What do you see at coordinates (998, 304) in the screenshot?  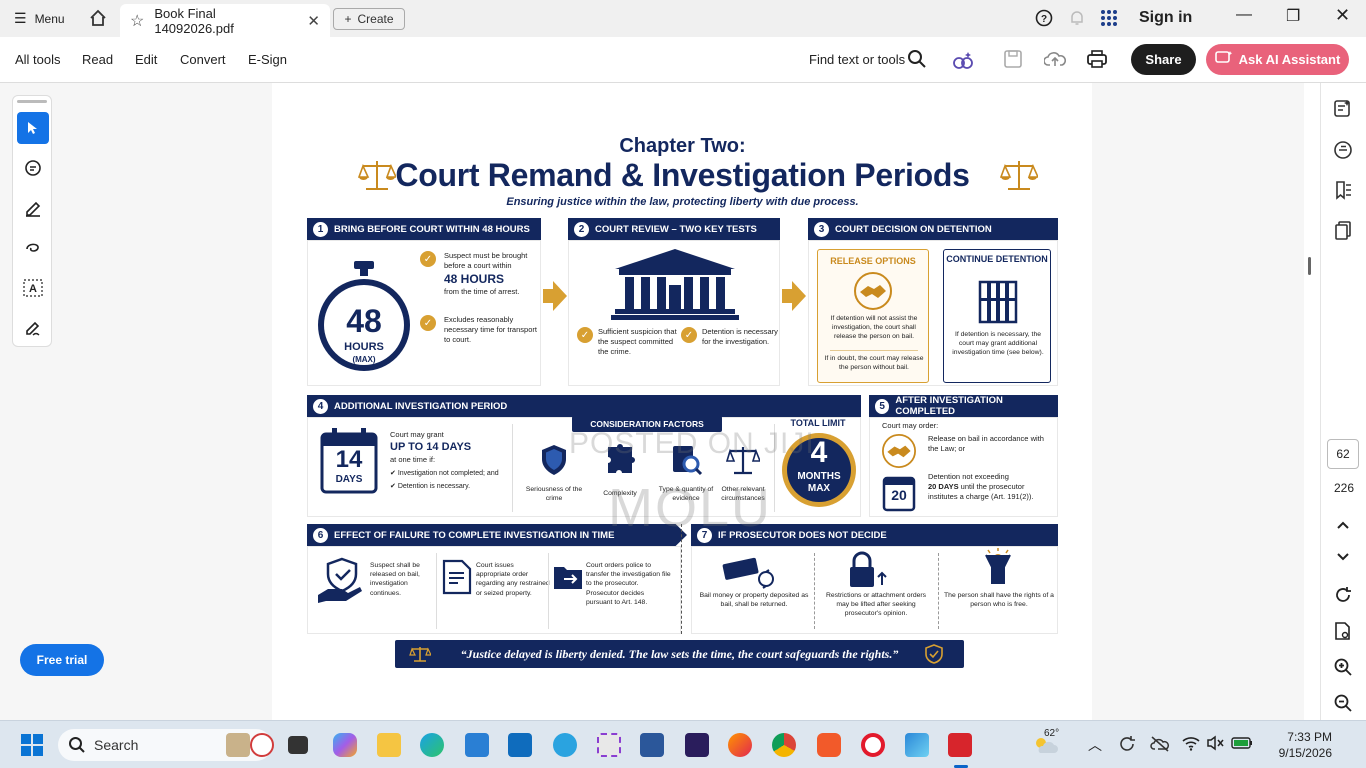 I see `prison-bars-icon` at bounding box center [998, 304].